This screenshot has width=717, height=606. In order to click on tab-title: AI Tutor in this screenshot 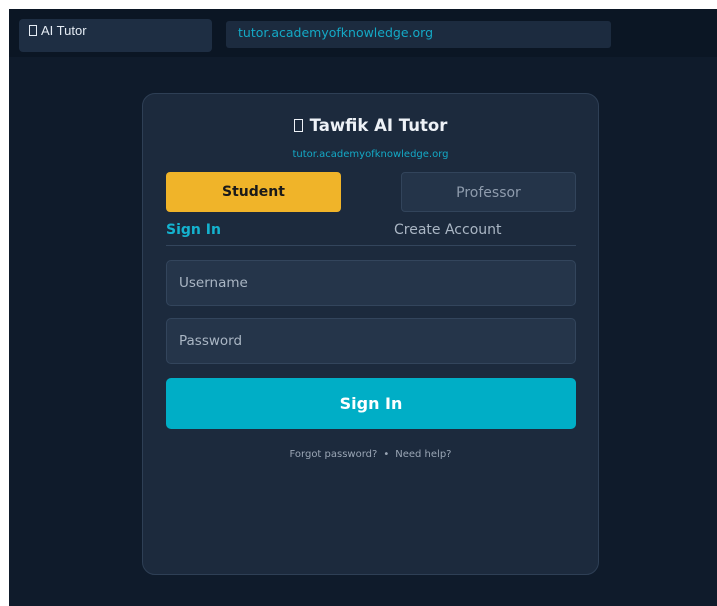, I will do `click(64, 30)`.